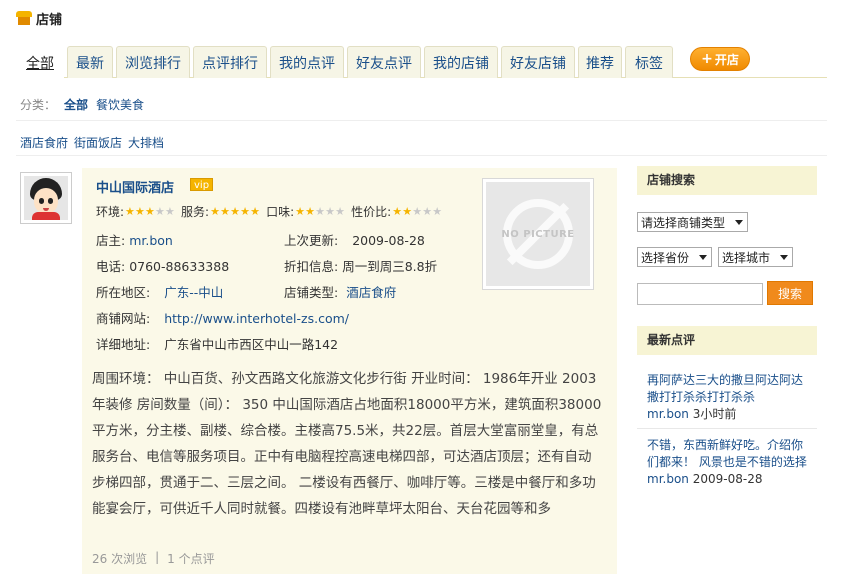 The width and height of the screenshot is (850, 586). I want to click on store-picture: NO PICTURE, so click(538, 234).